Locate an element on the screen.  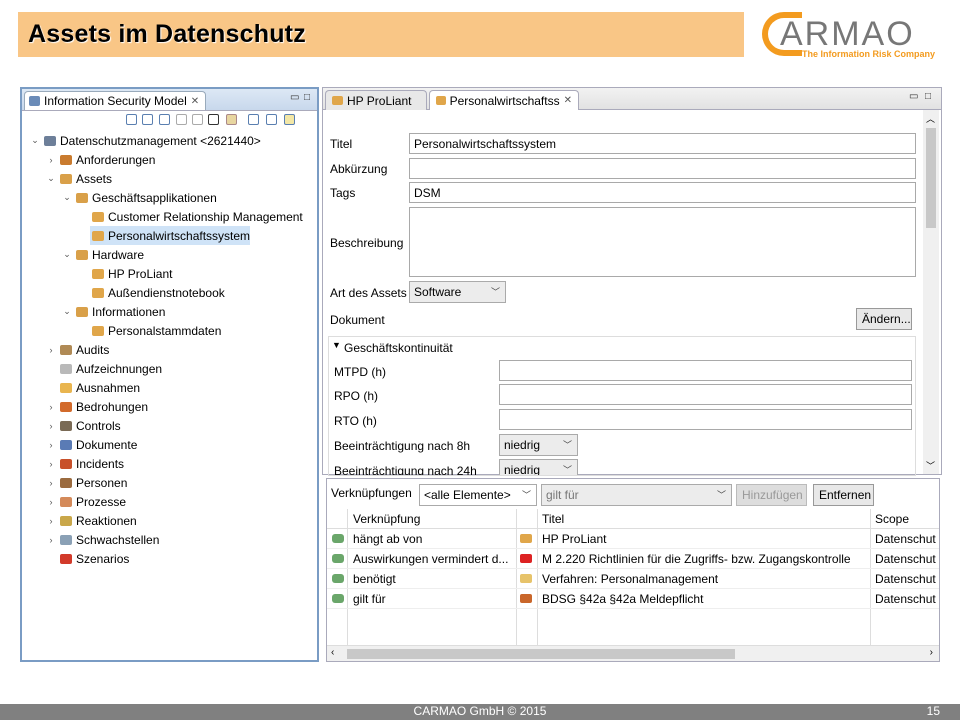
new-element-icon is located at coordinates (289, 119).